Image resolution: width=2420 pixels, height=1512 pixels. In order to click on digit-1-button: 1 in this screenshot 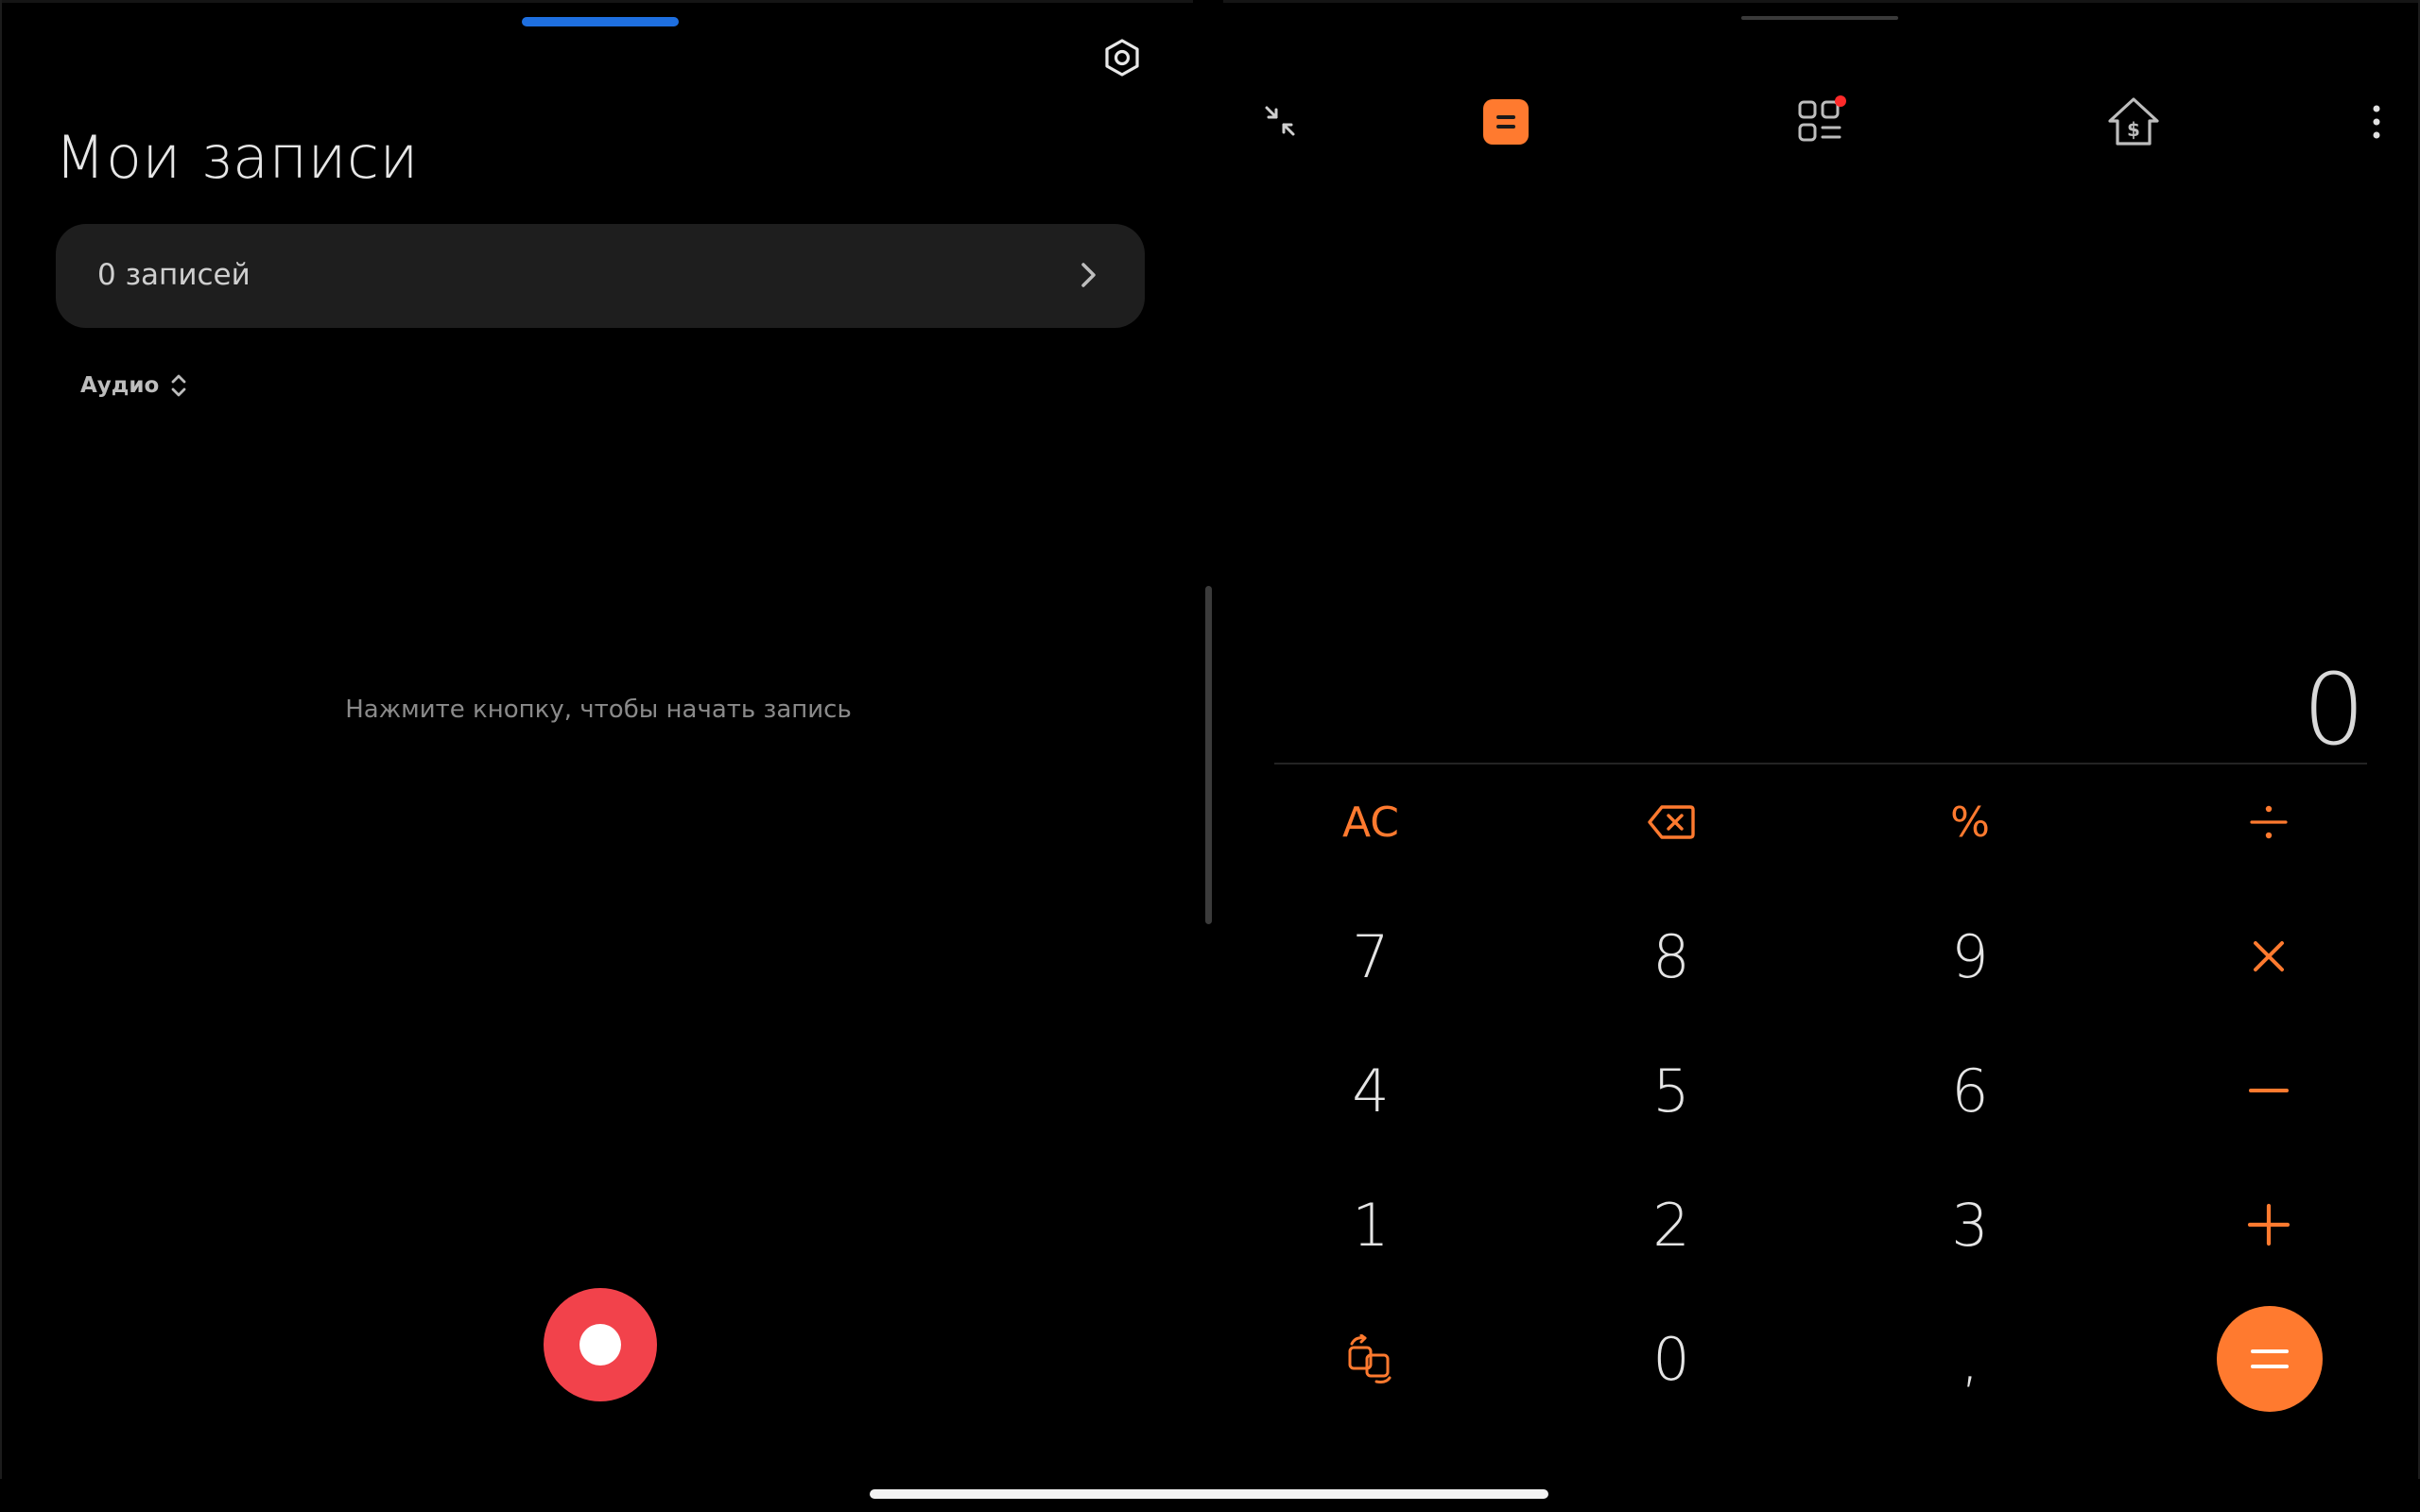, I will do `click(1371, 1225)`.